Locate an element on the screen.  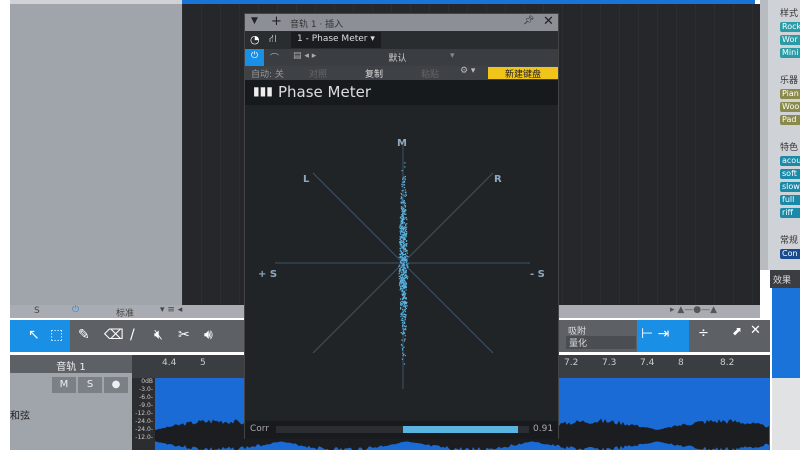
label-r: R is located at coordinates (498, 179).